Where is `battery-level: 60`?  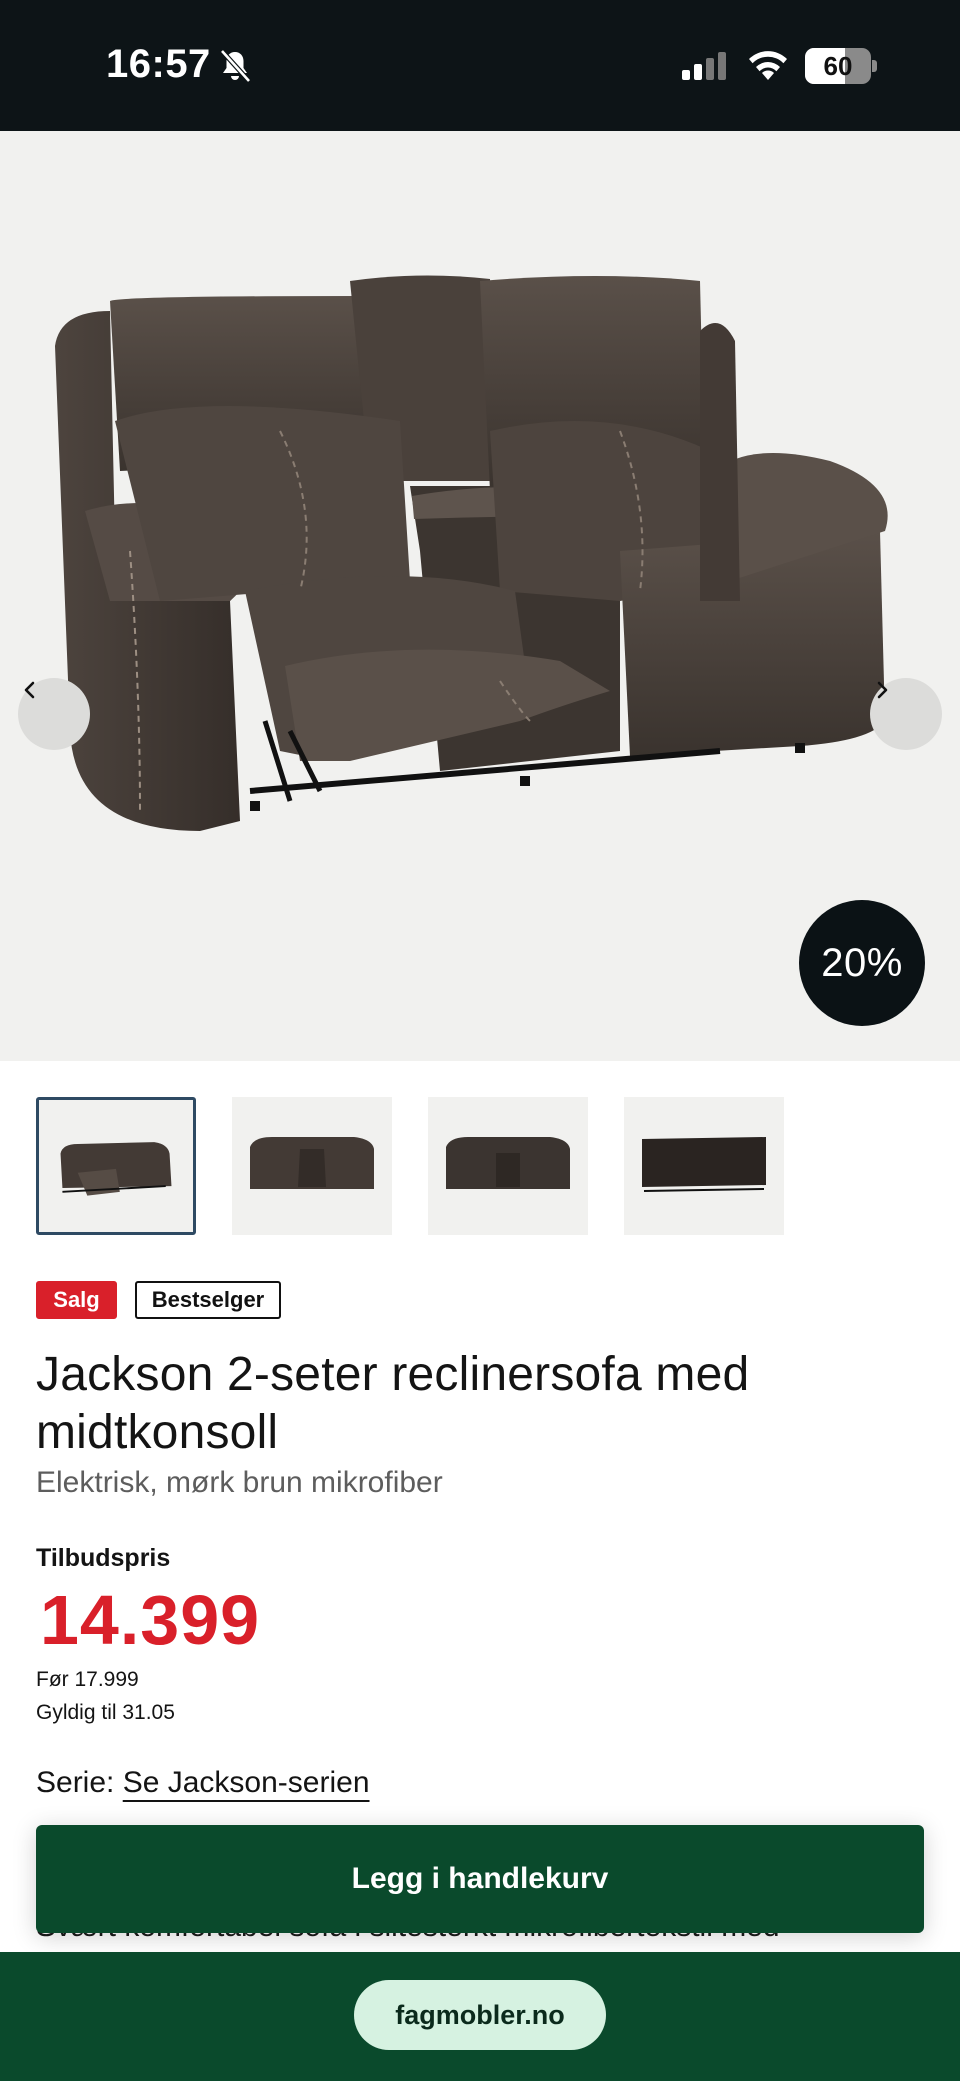 battery-level: 60 is located at coordinates (838, 66).